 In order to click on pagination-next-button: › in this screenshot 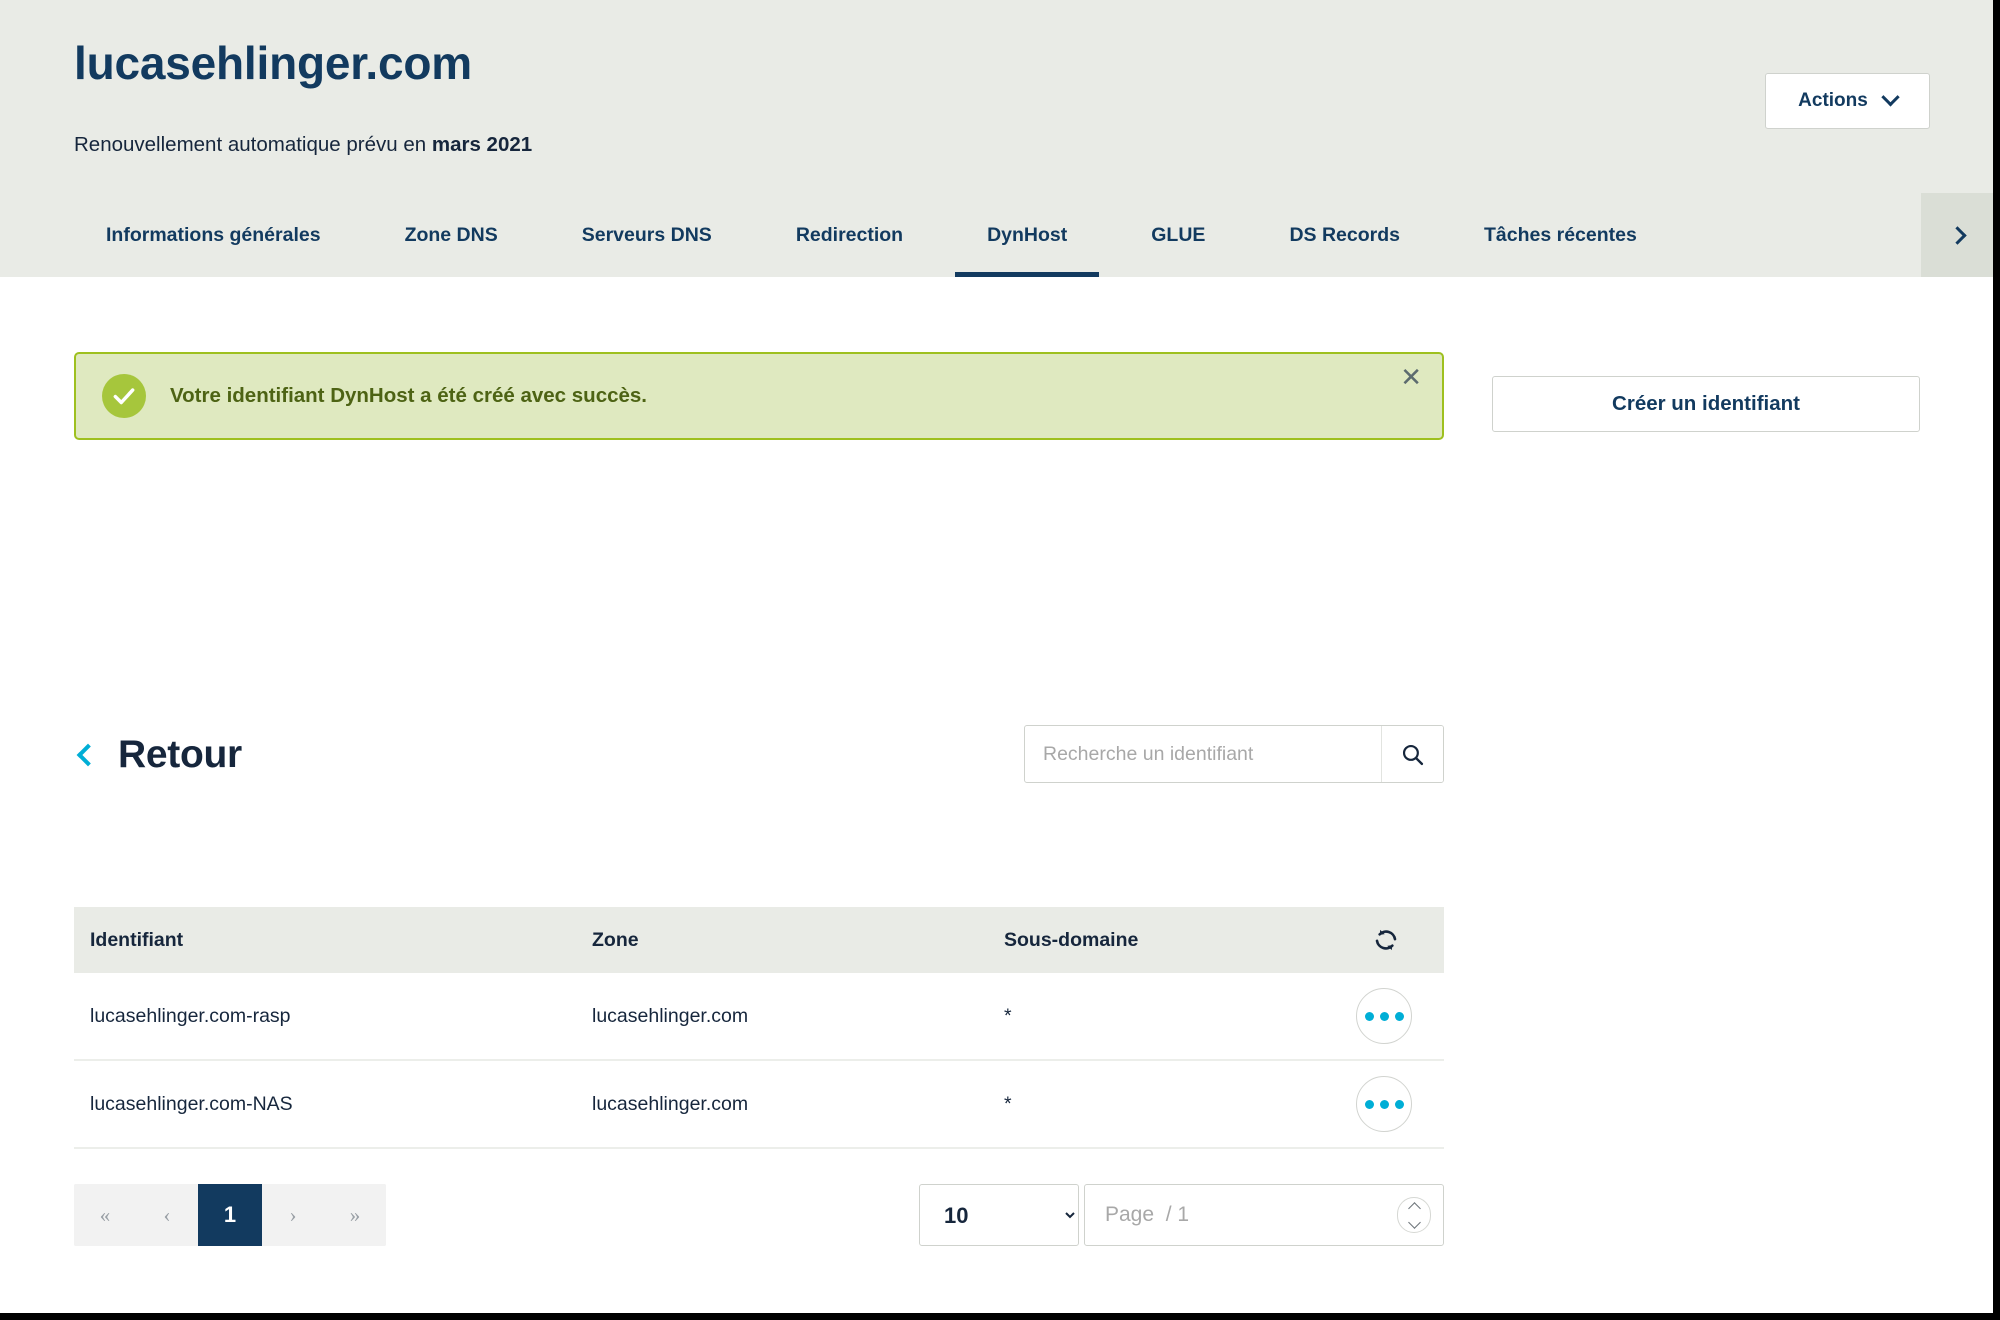, I will do `click(293, 1215)`.